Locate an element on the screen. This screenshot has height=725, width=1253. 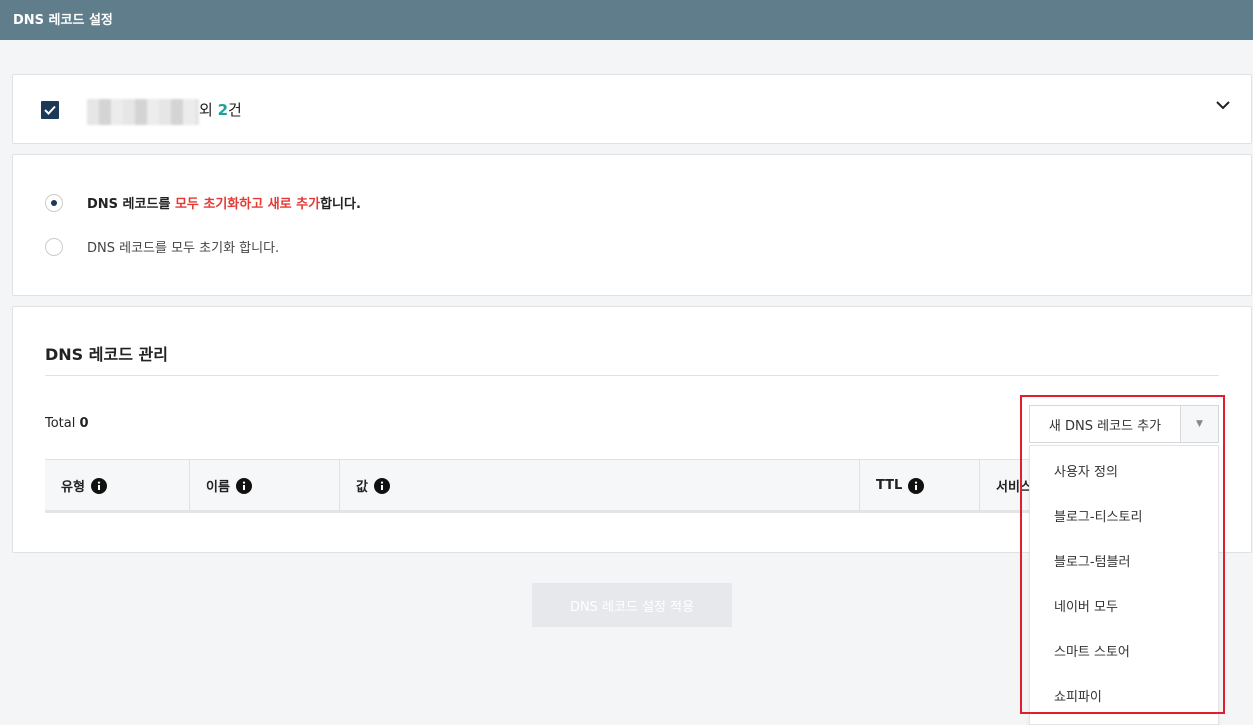
records-title: DNS 레코드 관리 is located at coordinates (106, 354).